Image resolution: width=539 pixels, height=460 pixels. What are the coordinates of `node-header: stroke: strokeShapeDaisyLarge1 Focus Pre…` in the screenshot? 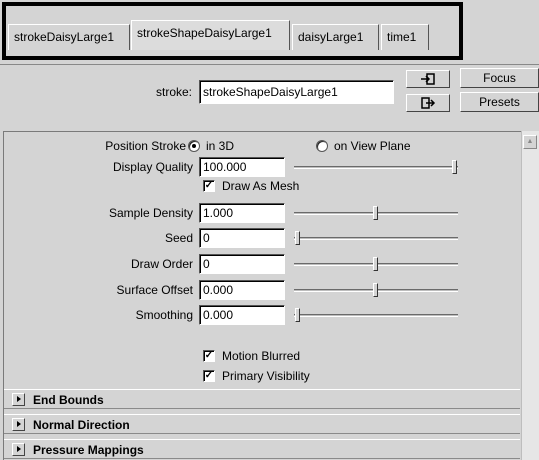 It's located at (269, 94).